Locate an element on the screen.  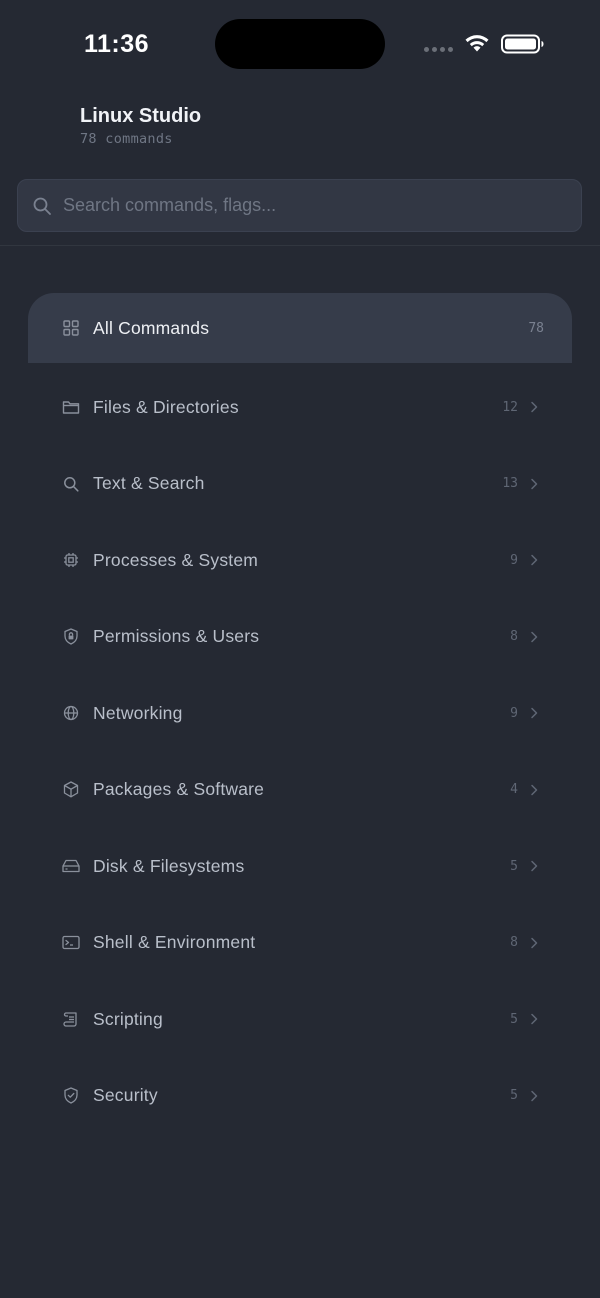
category-label: Shell & Environment is located at coordinates (174, 942).